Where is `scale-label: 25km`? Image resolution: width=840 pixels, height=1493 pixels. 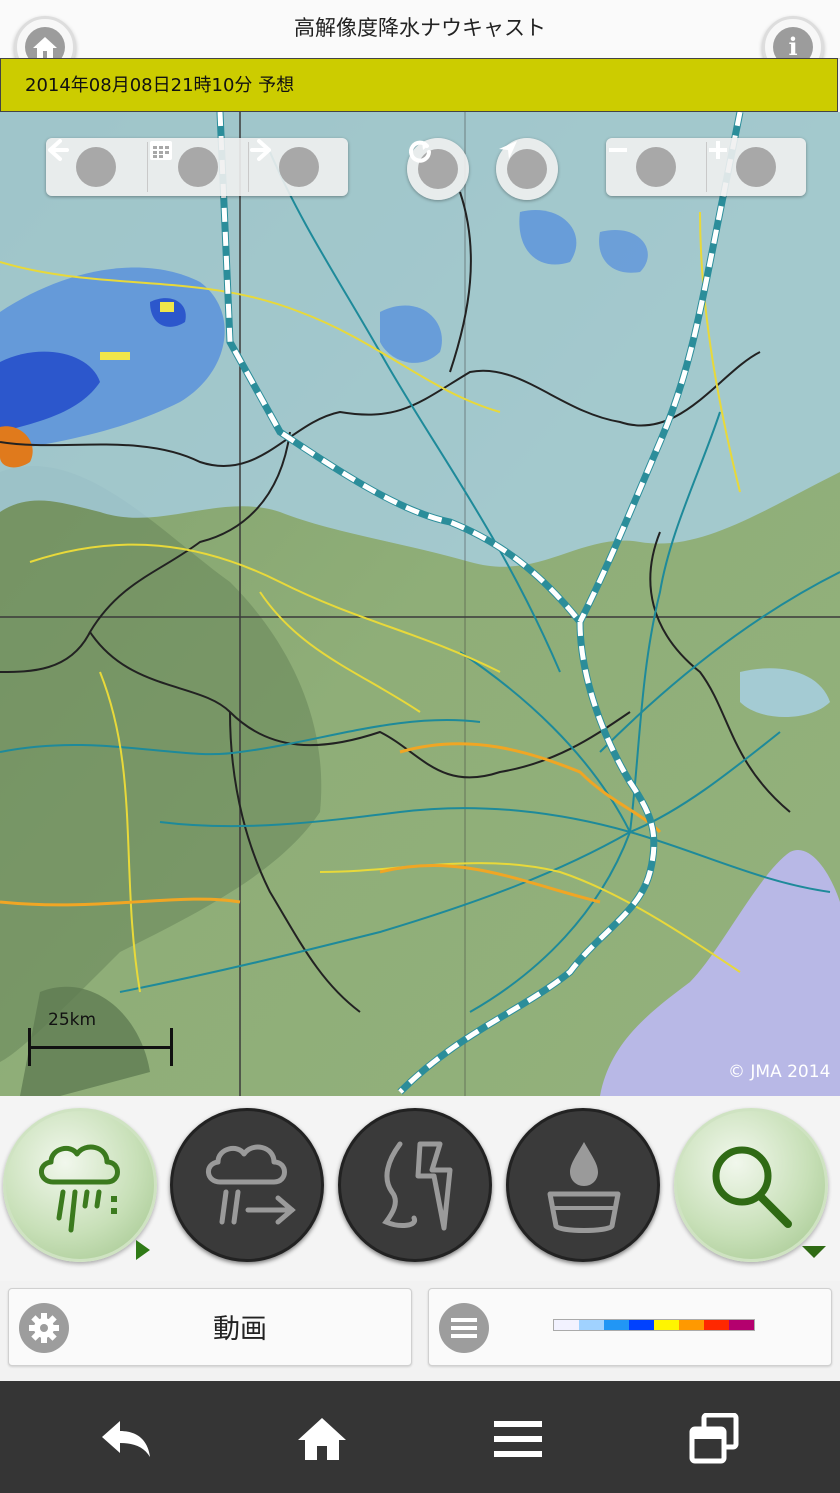 scale-label: 25km is located at coordinates (72, 1020).